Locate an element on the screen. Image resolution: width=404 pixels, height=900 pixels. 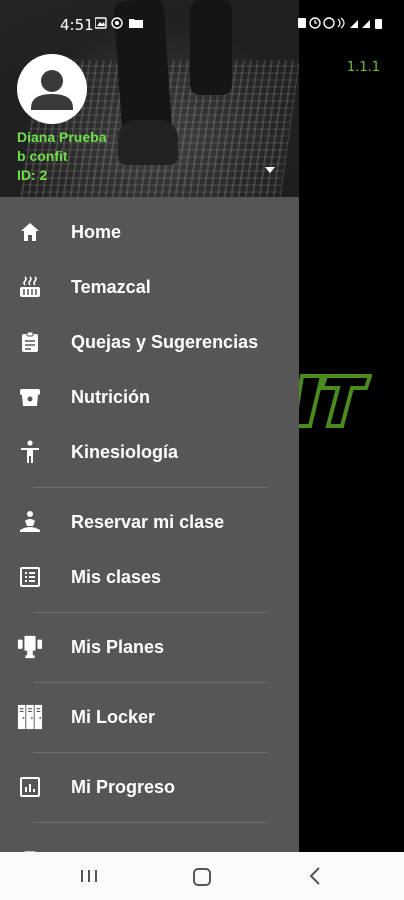
android-navigation-bar is located at coordinates (202, 876).